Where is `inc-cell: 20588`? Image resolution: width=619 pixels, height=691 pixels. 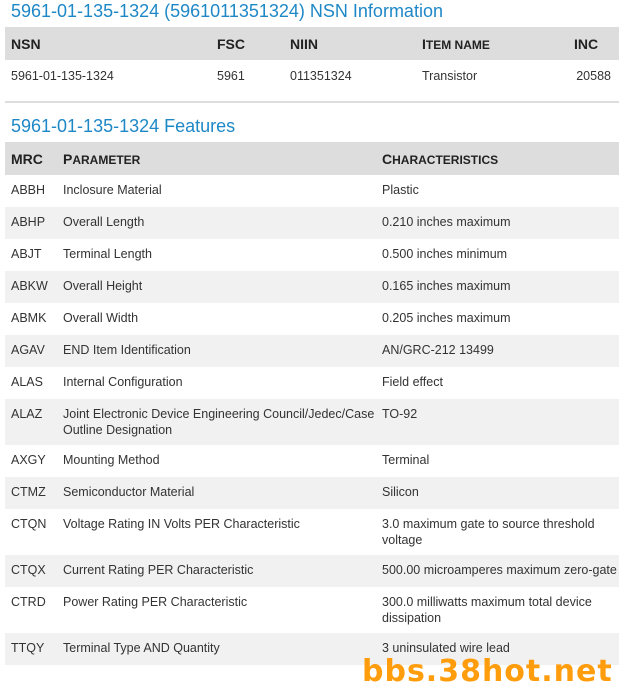
inc-cell: 20588 is located at coordinates (593, 81).